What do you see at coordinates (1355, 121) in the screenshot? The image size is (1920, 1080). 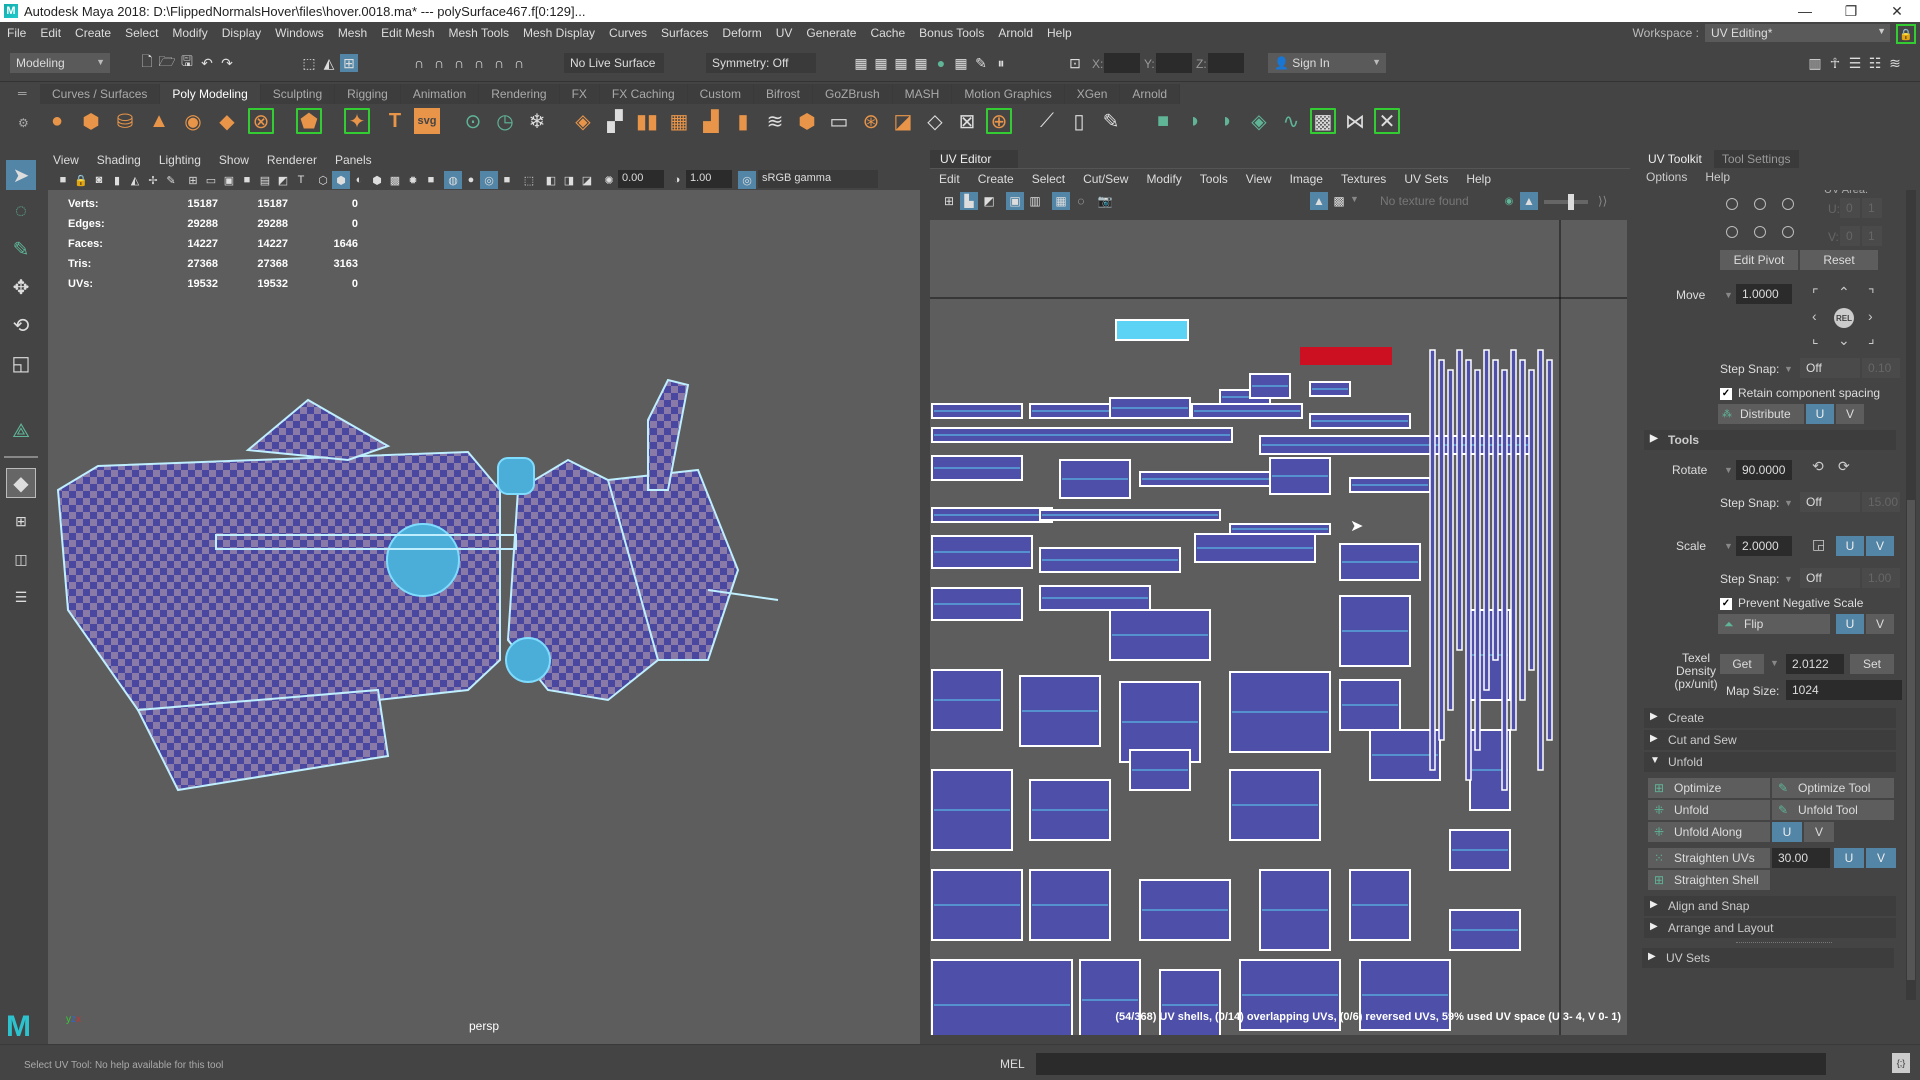 I see `unfold-icon: ⋈` at bounding box center [1355, 121].